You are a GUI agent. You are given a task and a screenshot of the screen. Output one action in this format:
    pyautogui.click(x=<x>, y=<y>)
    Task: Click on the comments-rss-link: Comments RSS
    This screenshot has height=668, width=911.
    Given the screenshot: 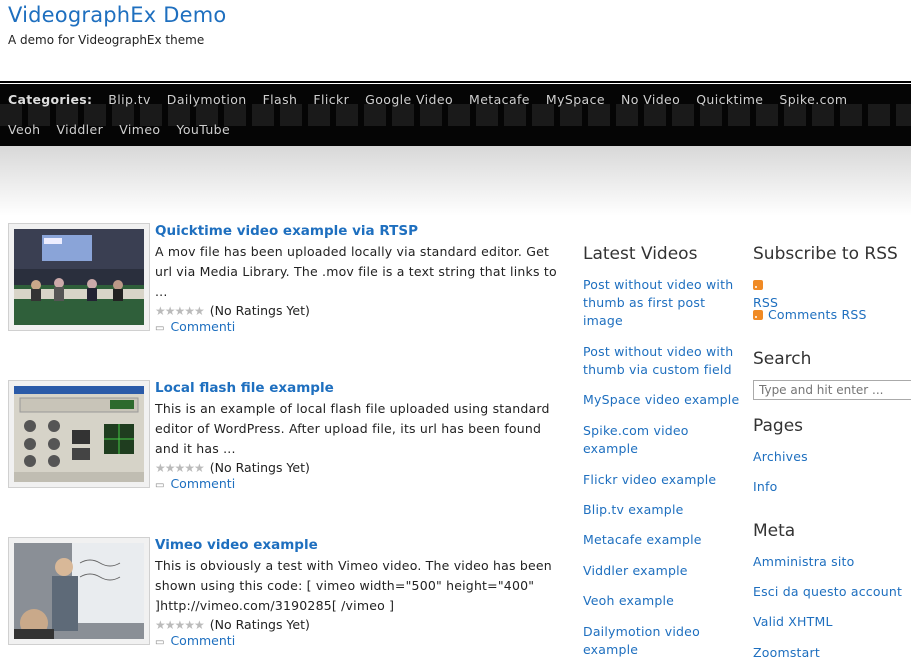 What is the action you would take?
    pyautogui.click(x=810, y=315)
    